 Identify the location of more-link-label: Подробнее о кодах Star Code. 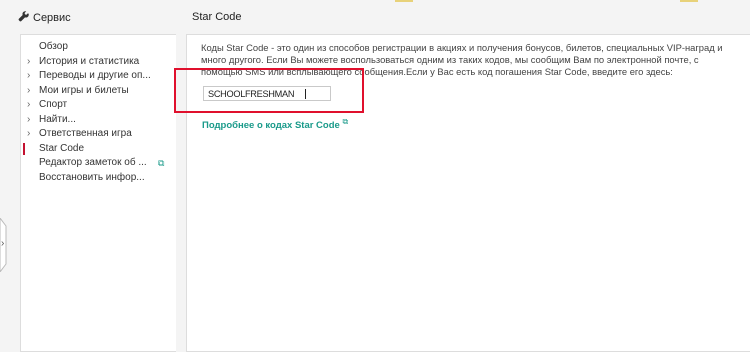
(271, 126).